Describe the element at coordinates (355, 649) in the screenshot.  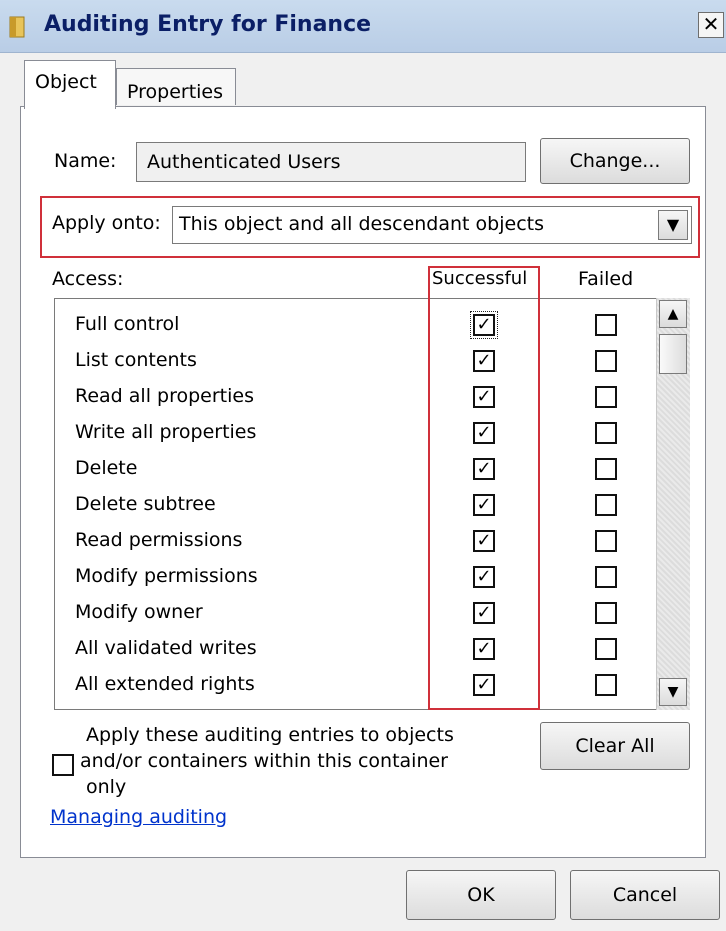
I see `list-item: All validated writes ✓` at that location.